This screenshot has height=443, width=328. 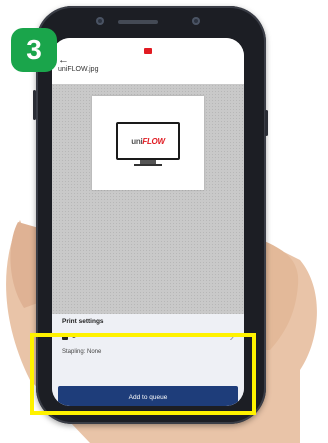 What do you see at coordinates (148, 46) in the screenshot?
I see `status-bar` at bounding box center [148, 46].